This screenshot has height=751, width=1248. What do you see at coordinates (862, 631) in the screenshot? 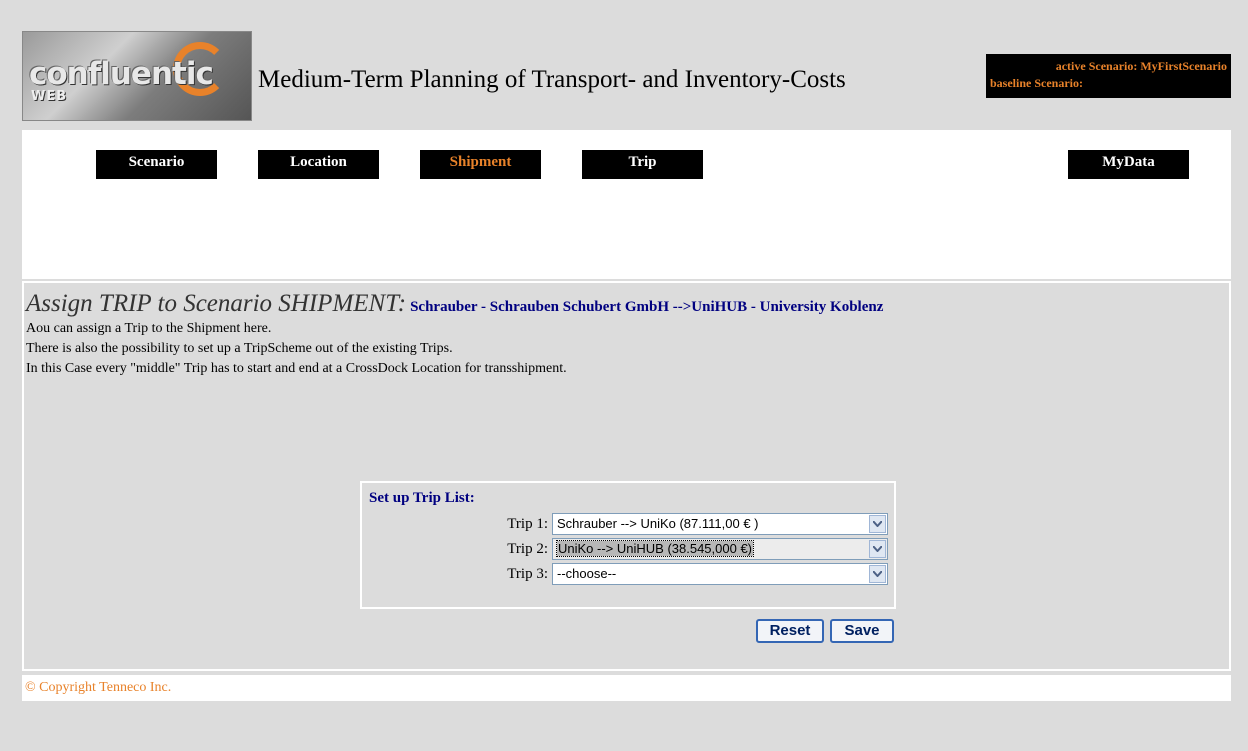
I see `save-button: Save` at bounding box center [862, 631].